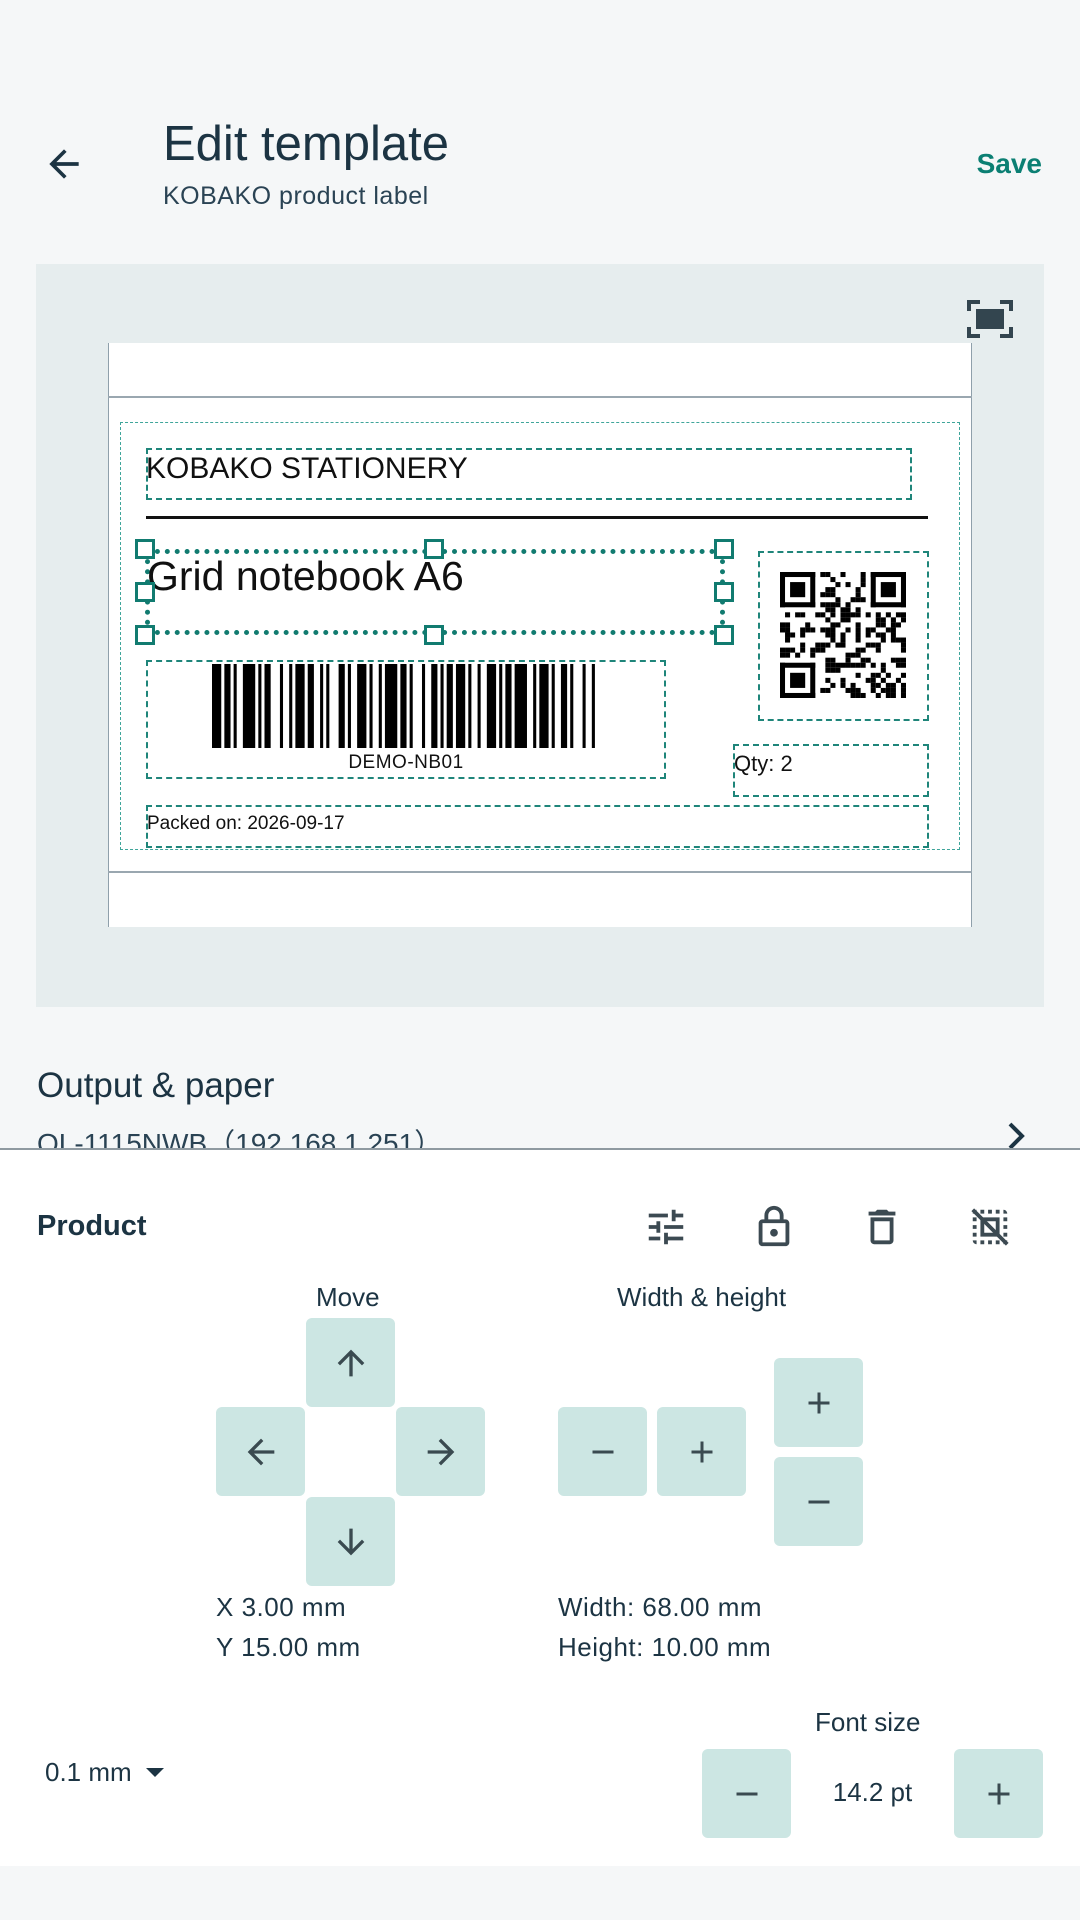  What do you see at coordinates (763, 763) in the screenshot?
I see `qty-text: Qty: 2` at bounding box center [763, 763].